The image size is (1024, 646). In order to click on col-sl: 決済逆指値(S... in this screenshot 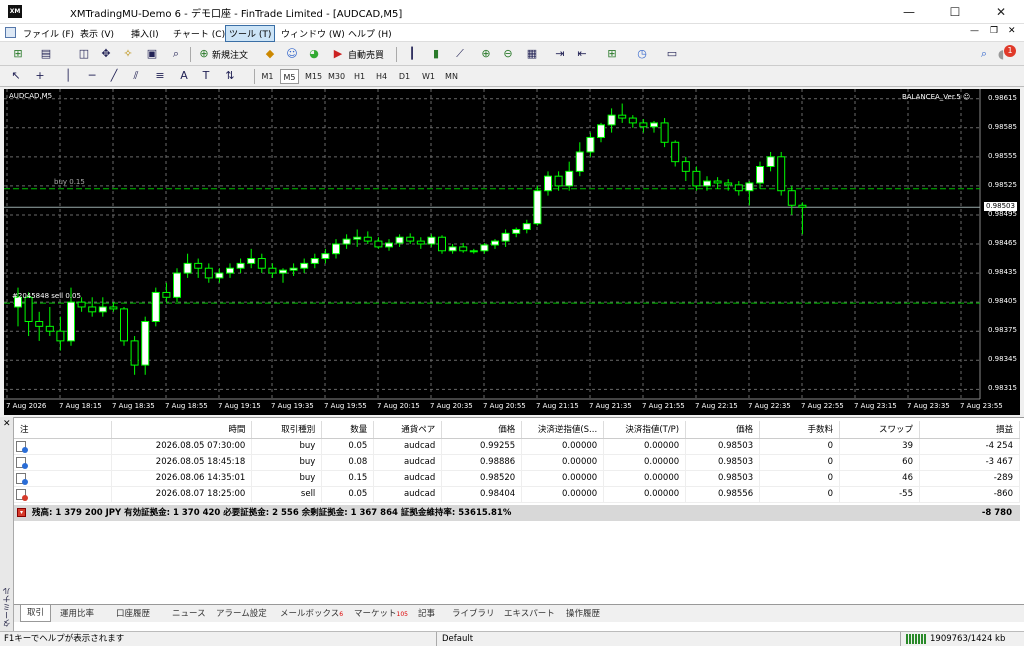, I will do `click(563, 430)`.